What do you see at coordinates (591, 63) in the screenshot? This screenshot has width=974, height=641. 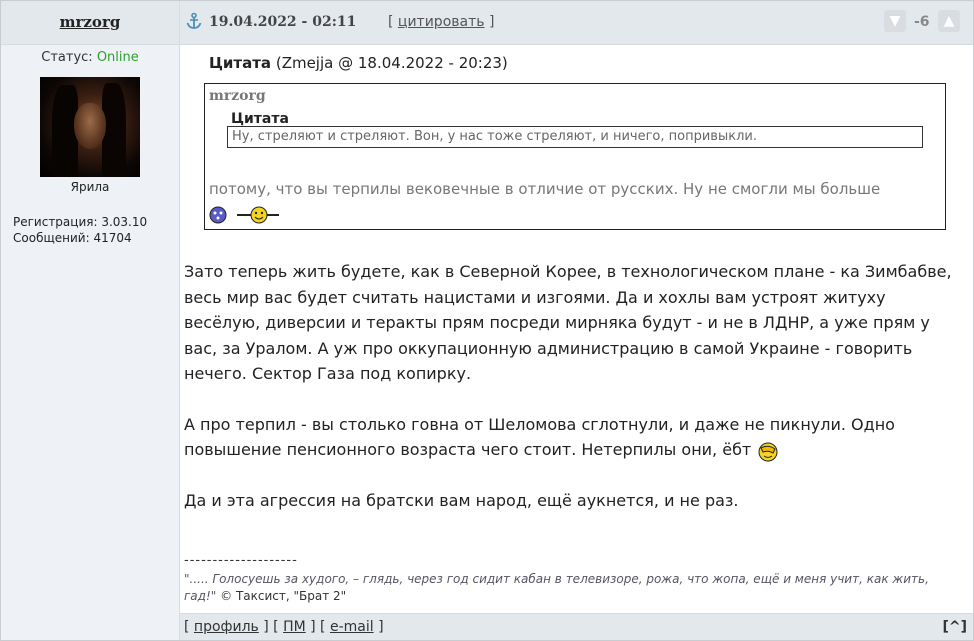 I see `quote-header: Цитата (Zmejja @ 18.04.2022 - 20:23)` at bounding box center [591, 63].